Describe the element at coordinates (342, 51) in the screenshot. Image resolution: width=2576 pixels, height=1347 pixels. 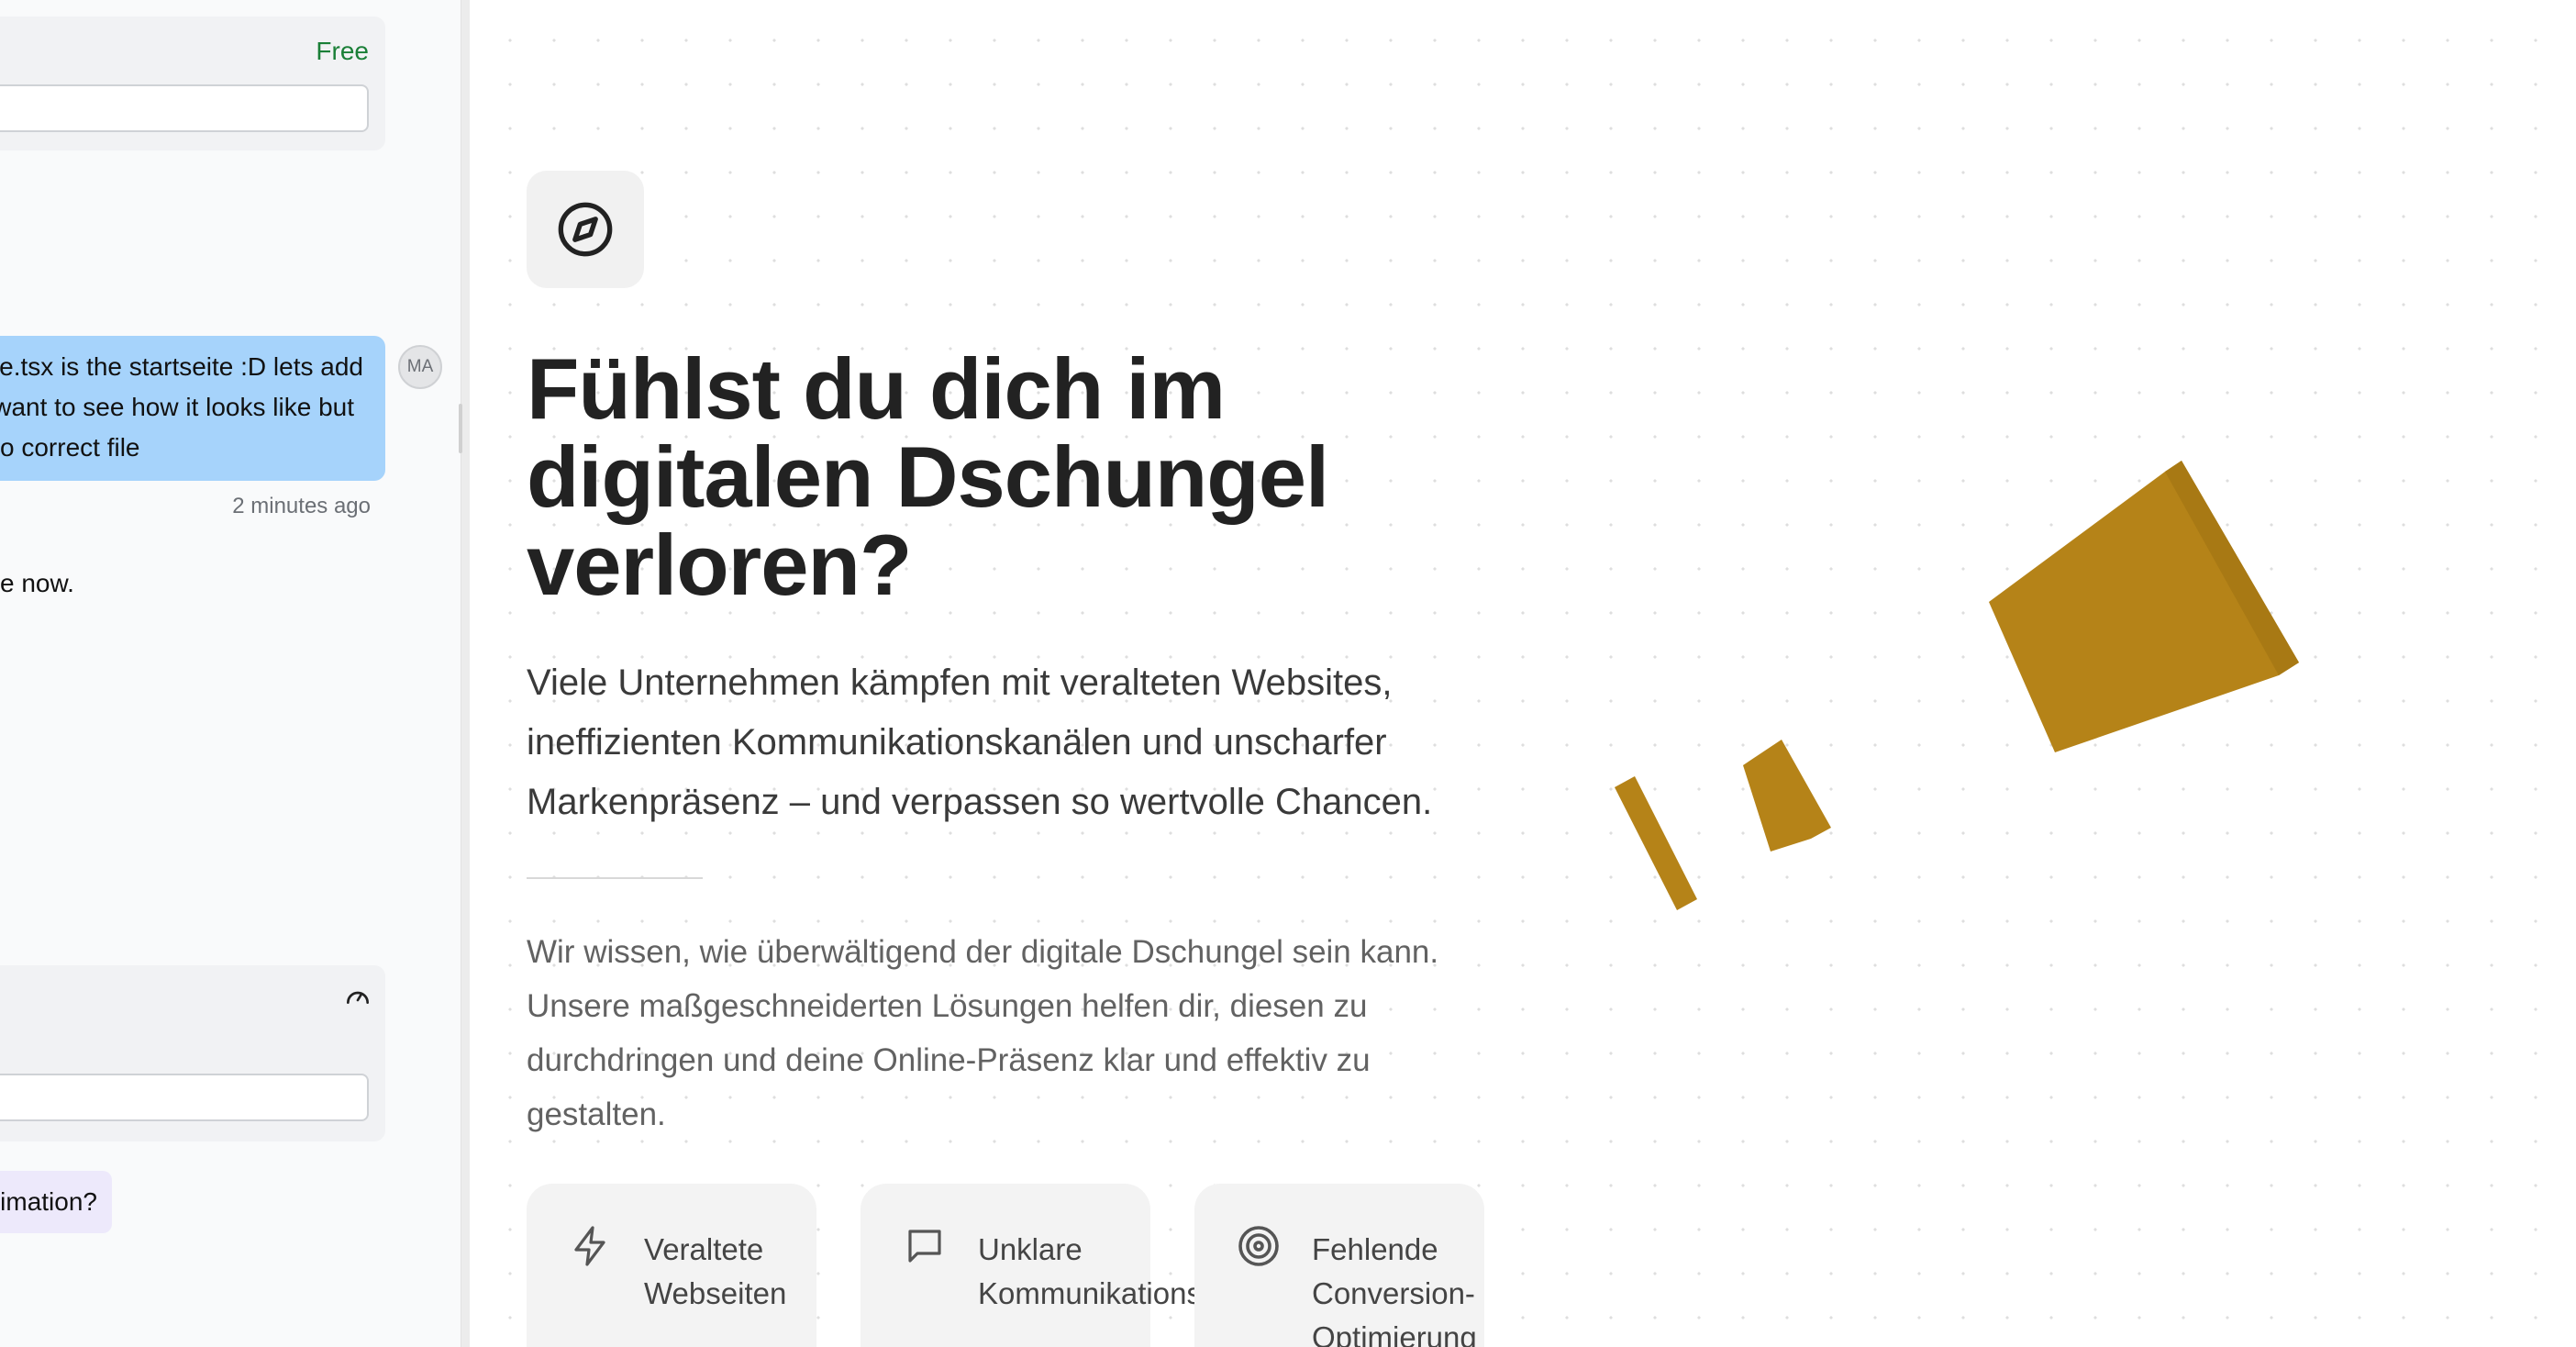
I see `plan-badge: Free` at that location.